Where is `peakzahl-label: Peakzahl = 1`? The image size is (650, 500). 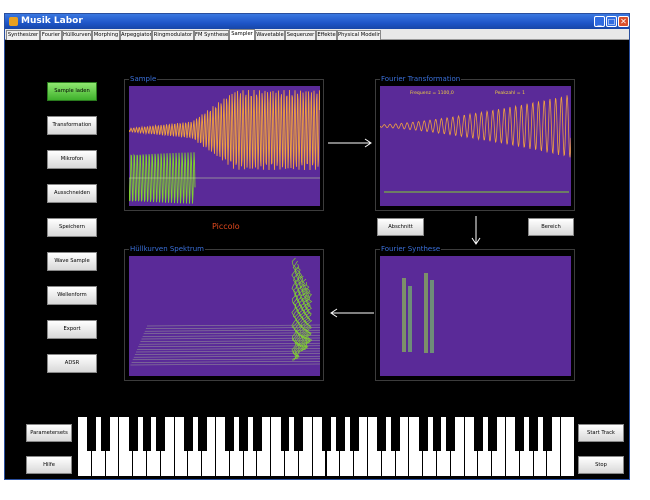 peakzahl-label: Peakzahl = 1 is located at coordinates (510, 93).